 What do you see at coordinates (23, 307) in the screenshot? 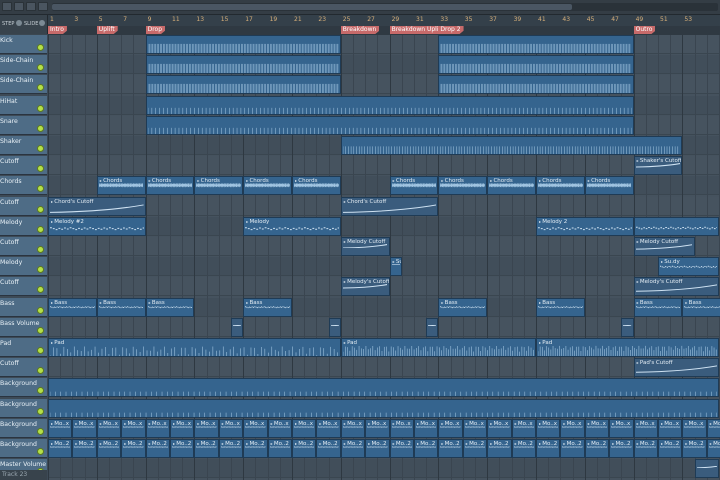
I see `track-header: Bass` at bounding box center [23, 307].